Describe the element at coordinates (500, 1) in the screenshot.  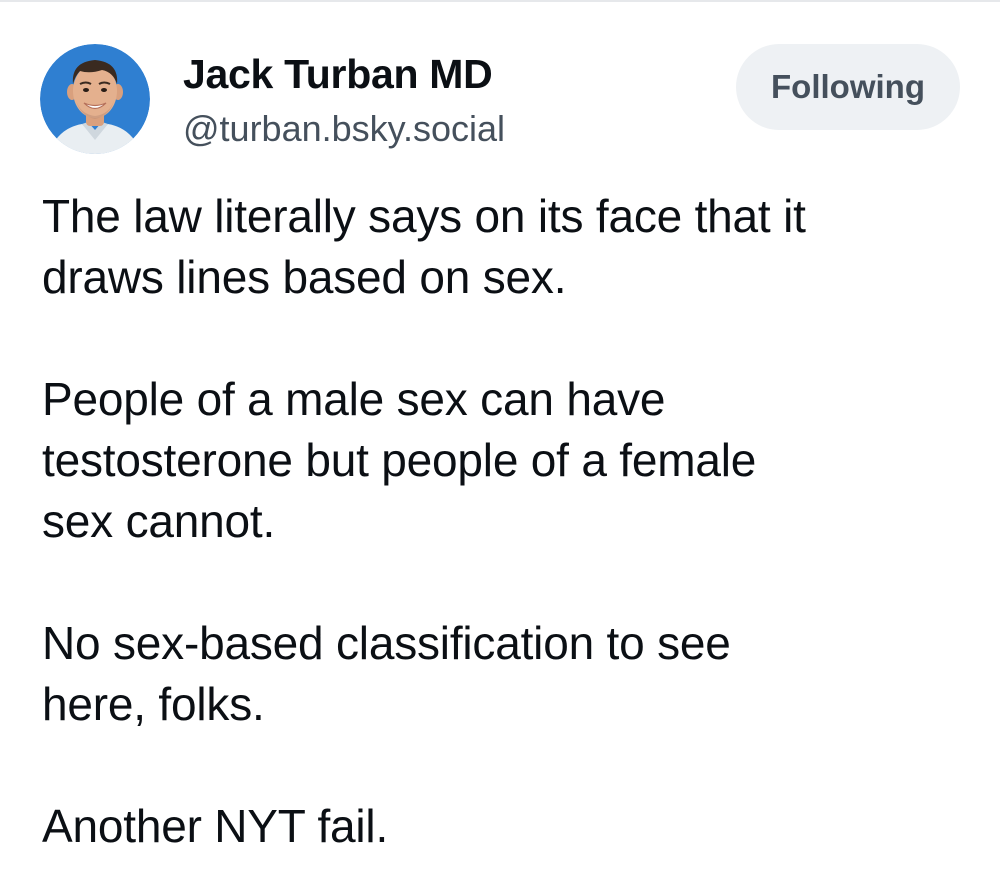
I see `top-divider` at that location.